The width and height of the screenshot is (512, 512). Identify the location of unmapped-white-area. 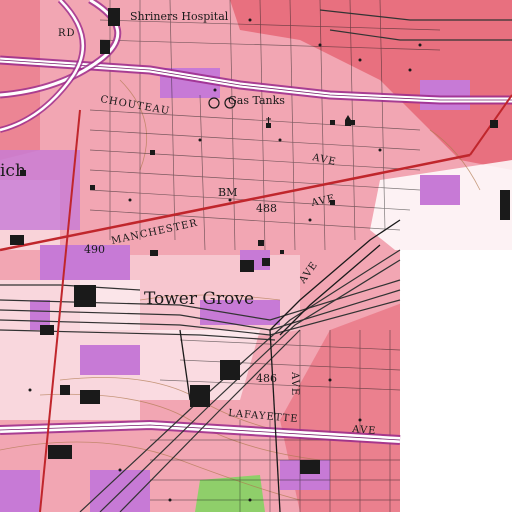
(456, 381).